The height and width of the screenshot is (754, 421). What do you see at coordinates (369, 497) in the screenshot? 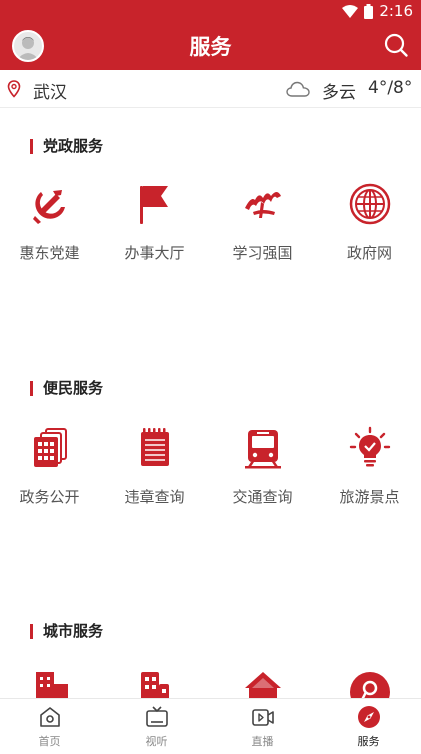
I see `service-label: 旅游景点` at bounding box center [369, 497].